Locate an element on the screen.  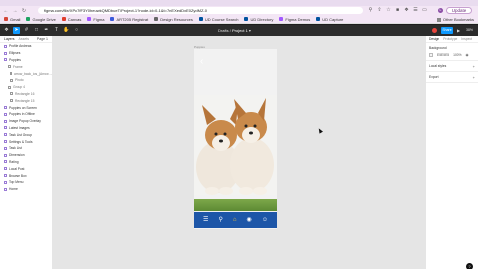
help-icon: ? is located at coordinates (469, 266).